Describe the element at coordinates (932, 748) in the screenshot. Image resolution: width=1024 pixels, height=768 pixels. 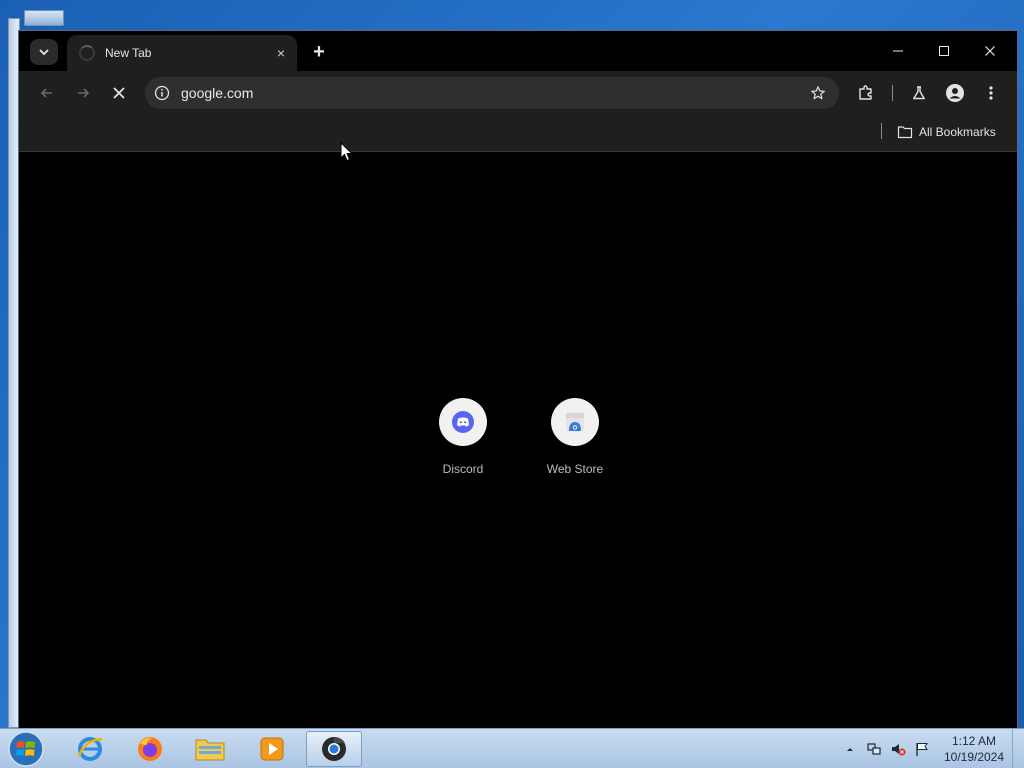
I see `system-tray: 1:12 AM 10/19/2024` at that location.